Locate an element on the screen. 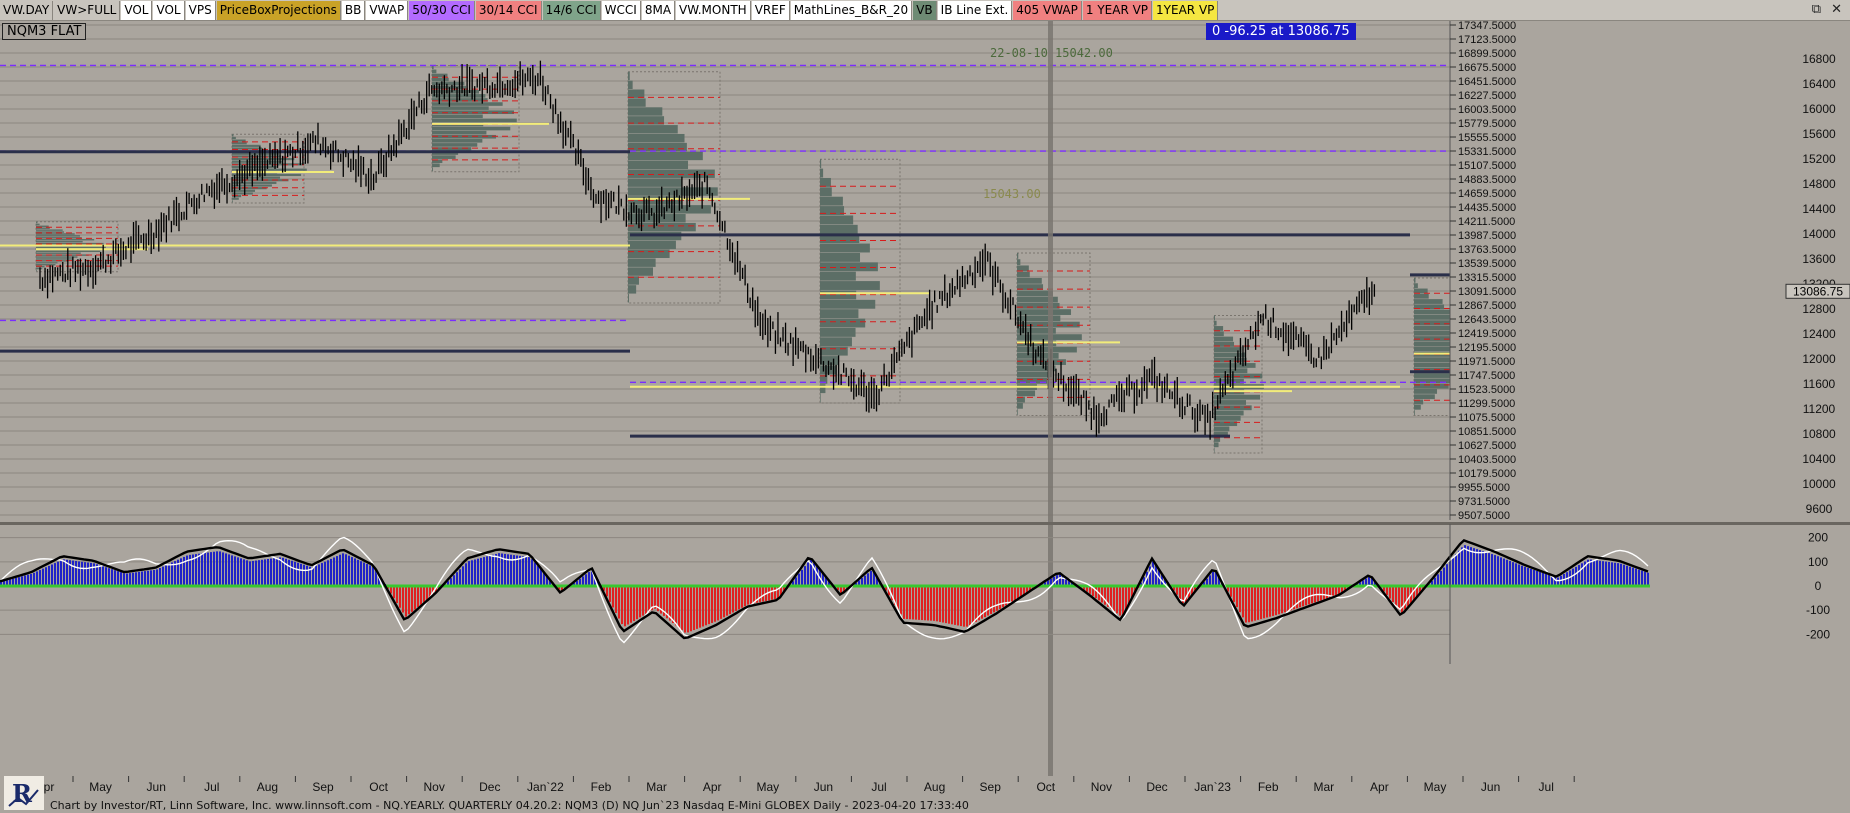 This screenshot has height=813, width=1850. toolbar-button: VW.DAY is located at coordinates (27, 10).